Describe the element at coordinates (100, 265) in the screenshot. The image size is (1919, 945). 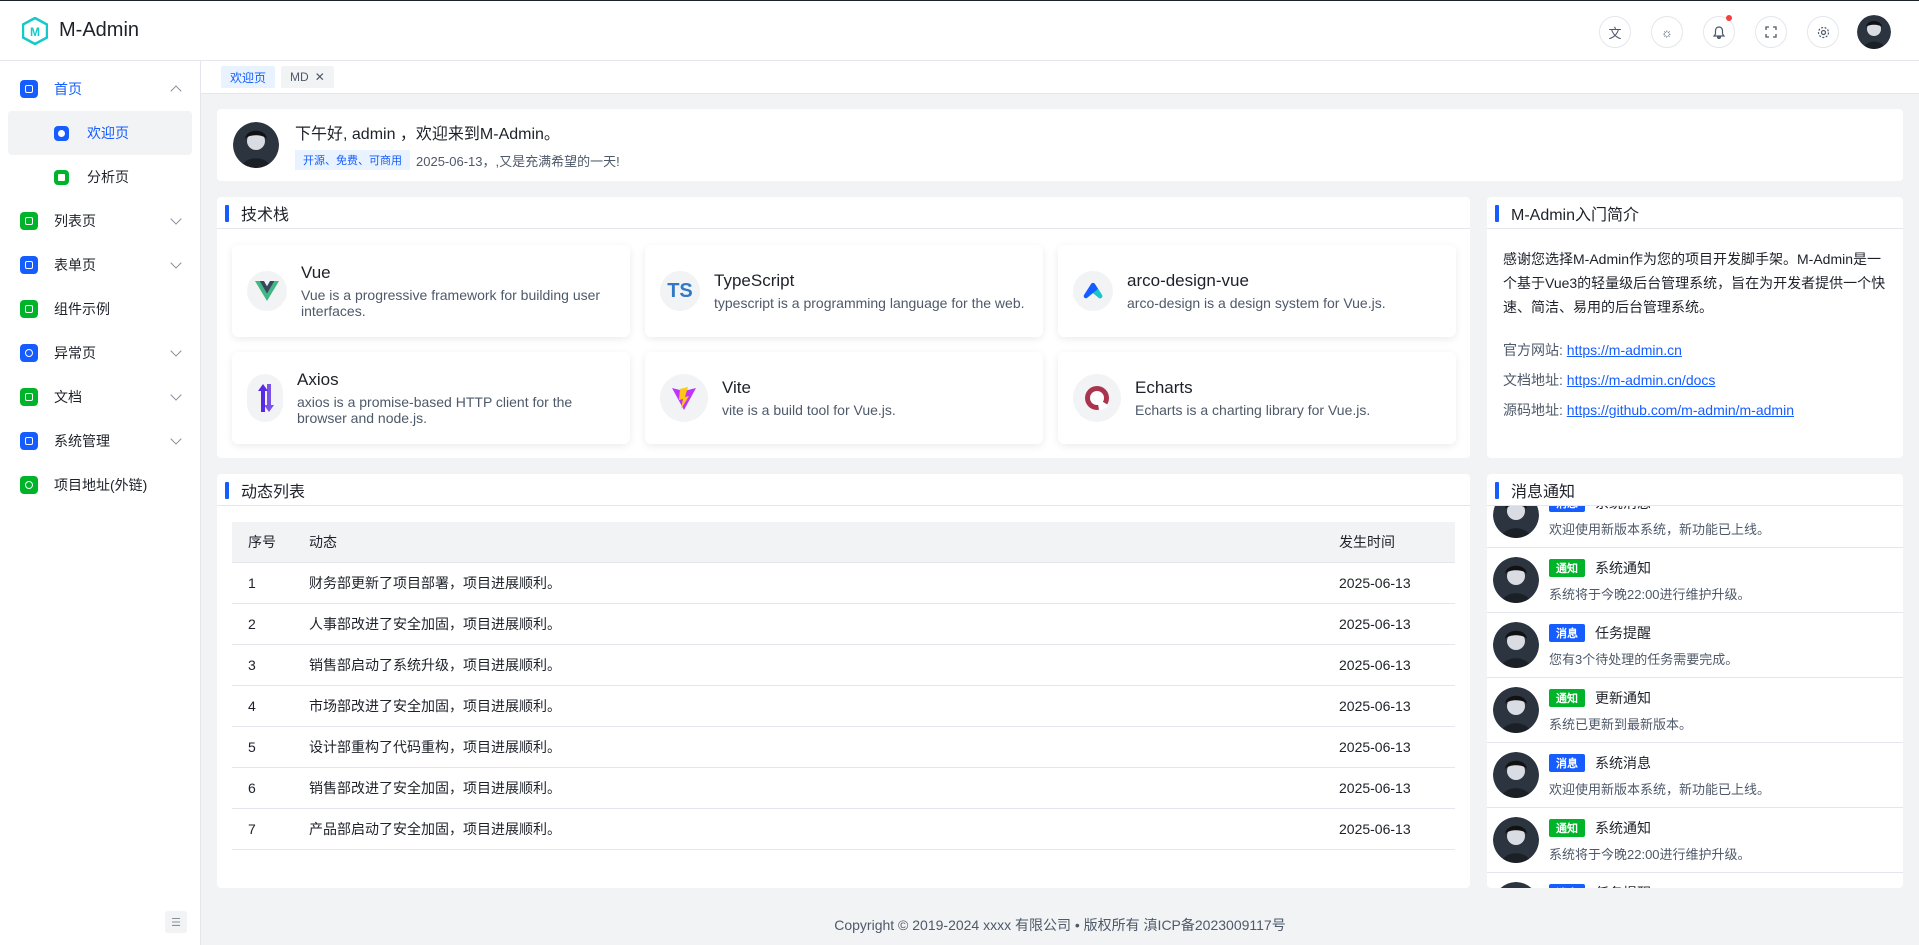
I see `sidebar-item-form: 表单页` at that location.